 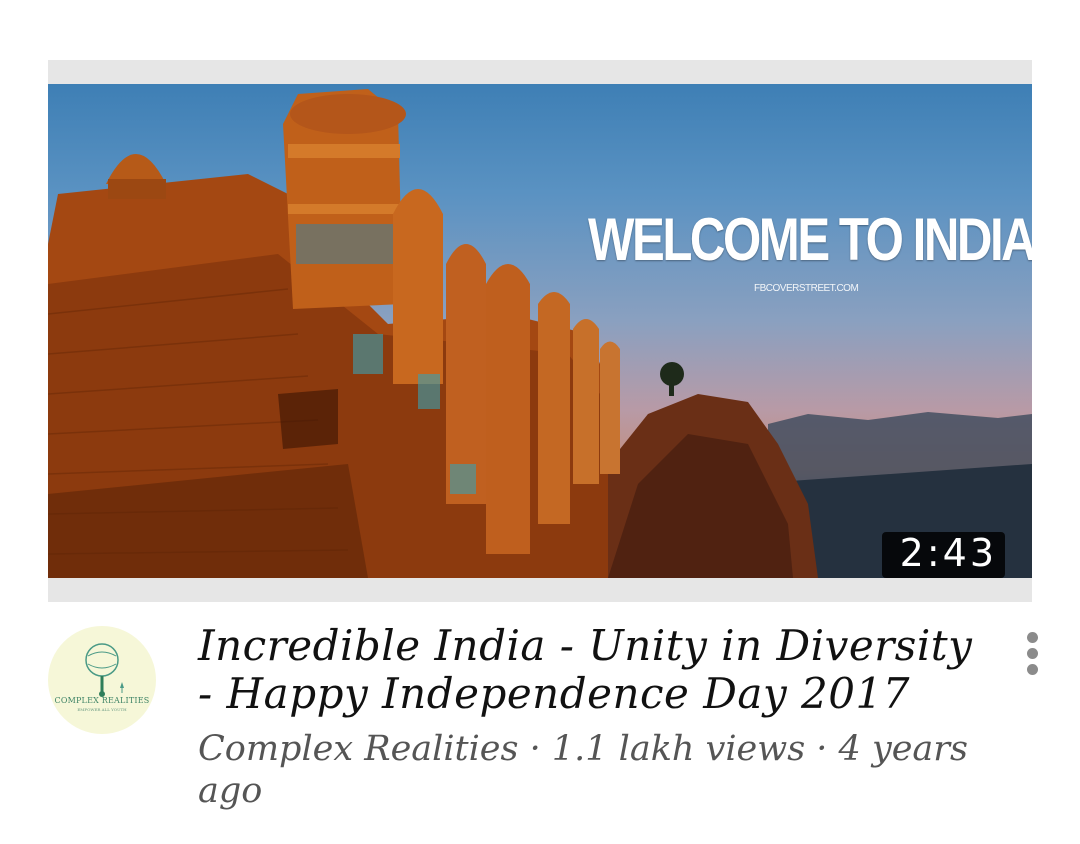 What do you see at coordinates (806, 288) in the screenshot?
I see `thumbnail-watermark: FBCOVERSTREET.COM` at bounding box center [806, 288].